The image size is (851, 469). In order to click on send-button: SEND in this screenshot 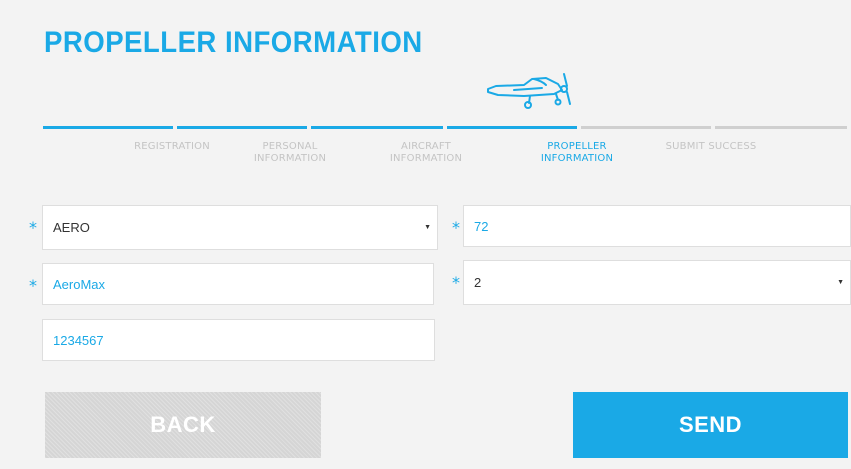, I will do `click(710, 425)`.